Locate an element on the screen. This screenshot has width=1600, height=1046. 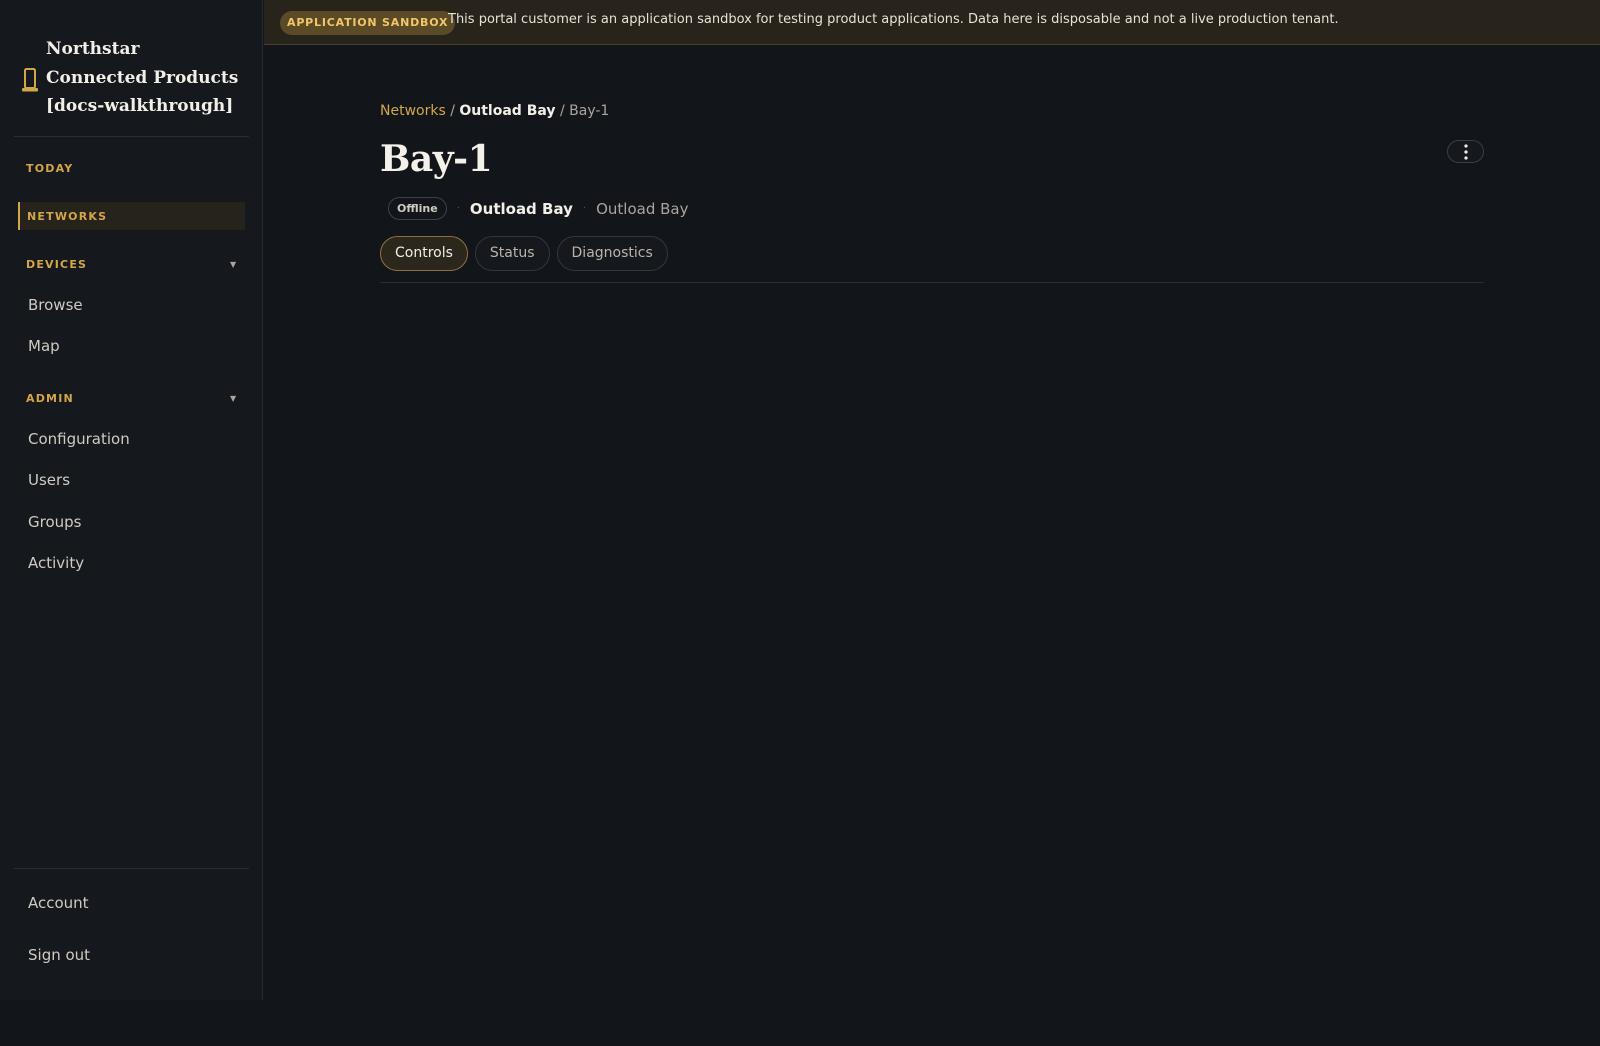
device-meta: Offline · Outload Bay · Outload Bay is located at coordinates (538, 208).